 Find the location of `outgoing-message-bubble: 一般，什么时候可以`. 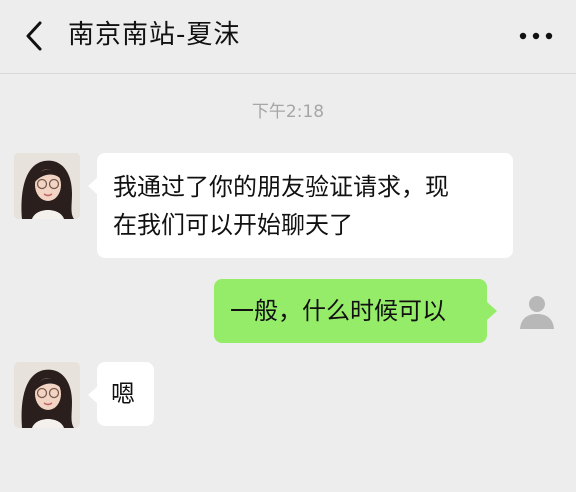

outgoing-message-bubble: 一般，什么时候可以 is located at coordinates (350, 311).